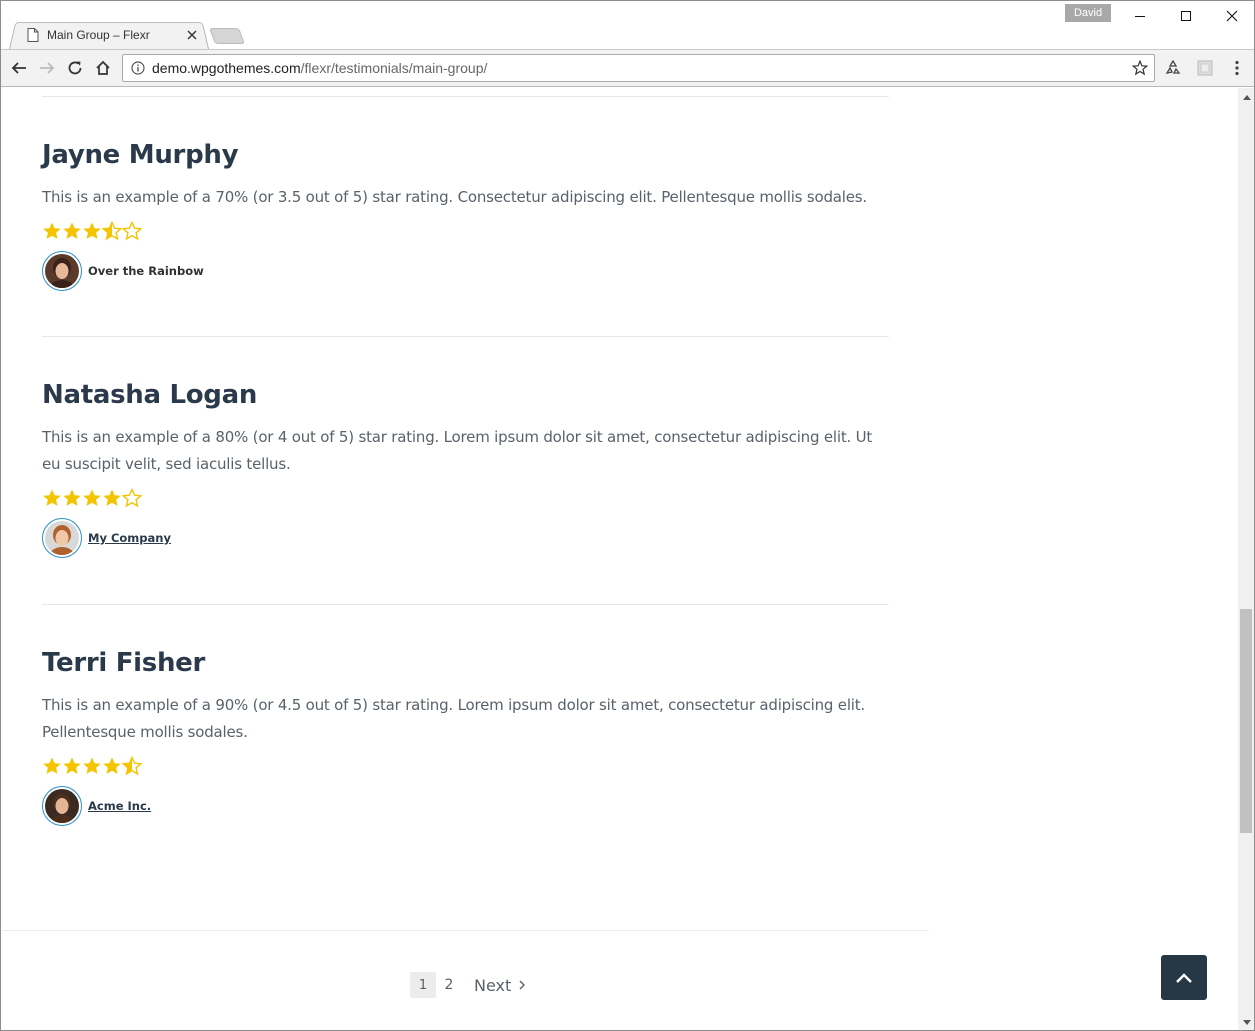 This screenshot has width=1255, height=1031. I want to click on company-link: My Company, so click(129, 538).